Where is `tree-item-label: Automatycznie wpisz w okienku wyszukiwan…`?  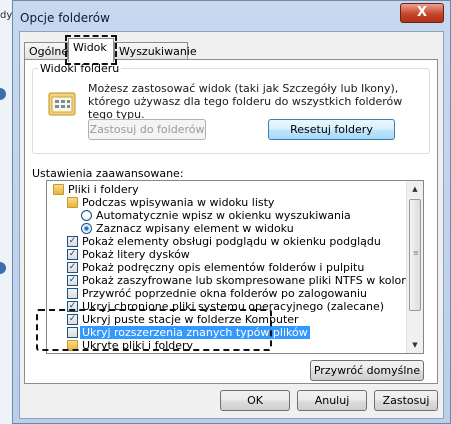 tree-item-label: Automatycznie wpisz w okienku wyszukiwan… is located at coordinates (223, 215).